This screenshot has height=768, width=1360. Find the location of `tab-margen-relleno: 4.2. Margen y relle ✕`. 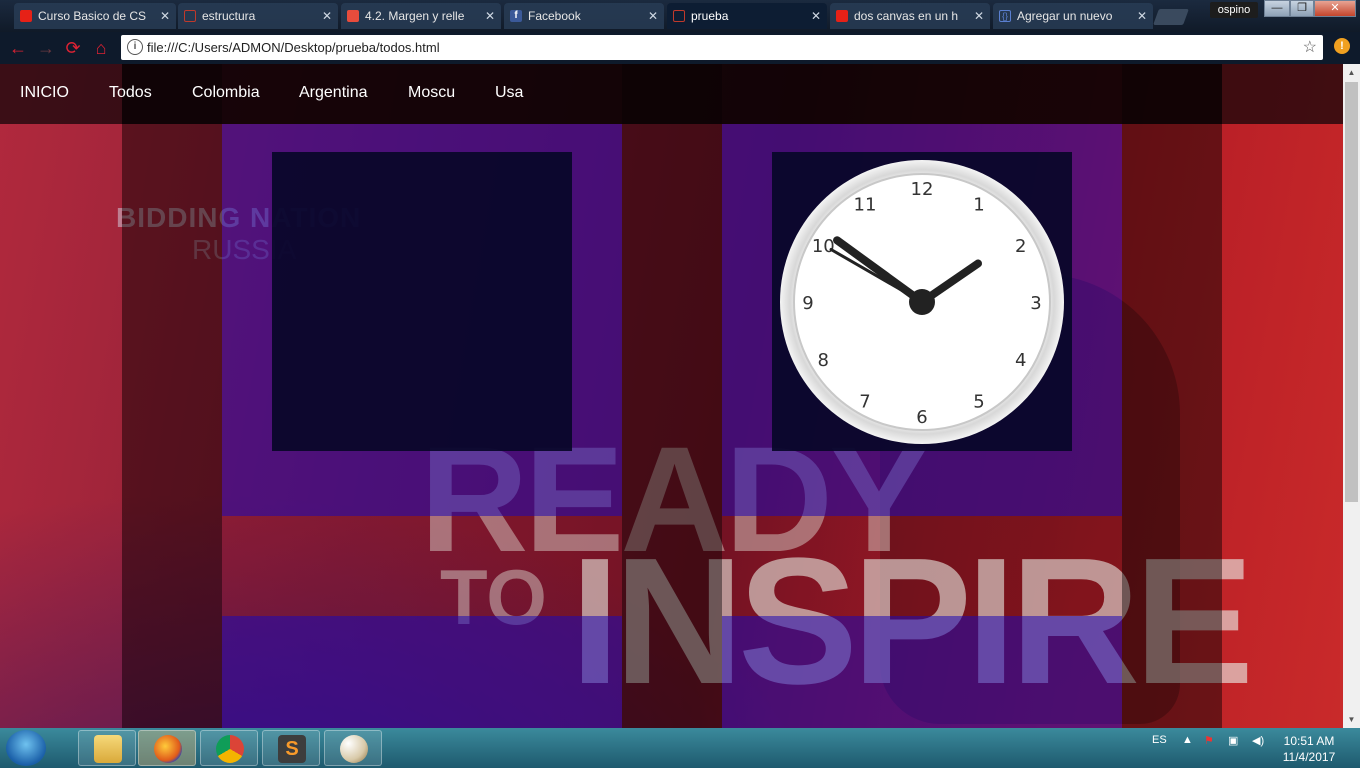

tab-margen-relleno: 4.2. Margen y relle ✕ is located at coordinates (421, 16).